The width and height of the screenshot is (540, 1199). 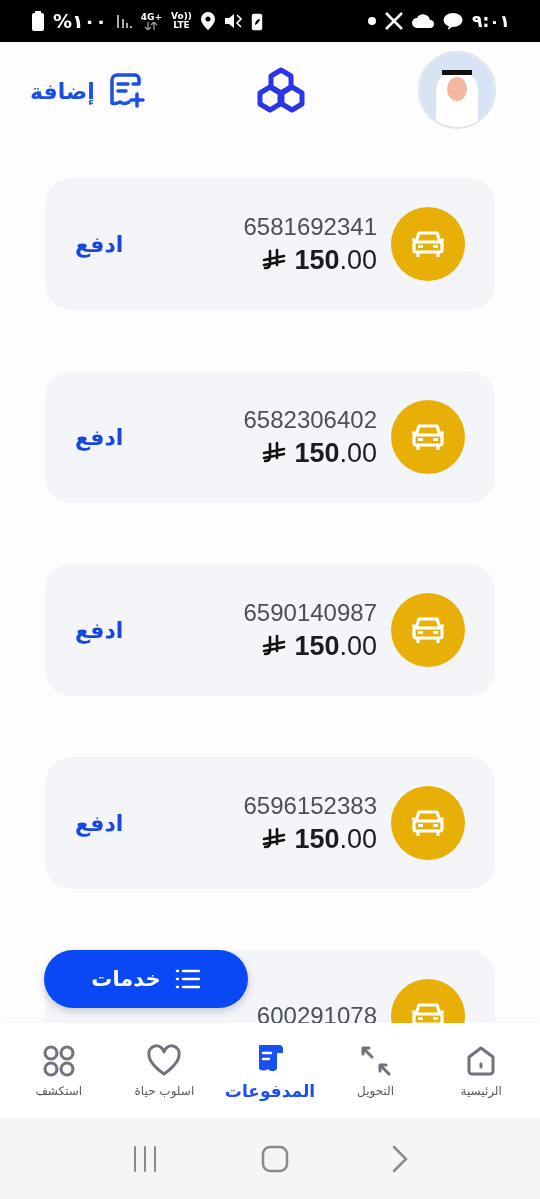 What do you see at coordinates (372, 21) in the screenshot?
I see `dot-icon` at bounding box center [372, 21].